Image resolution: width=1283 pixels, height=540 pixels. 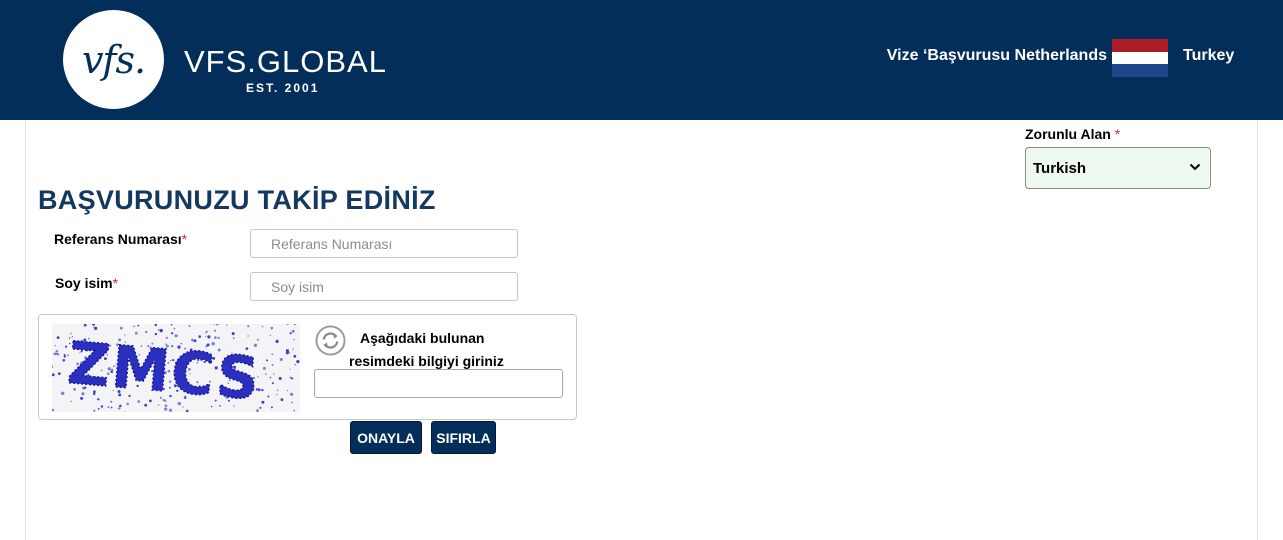 I want to click on language-select: Turkish, so click(x=1118, y=168).